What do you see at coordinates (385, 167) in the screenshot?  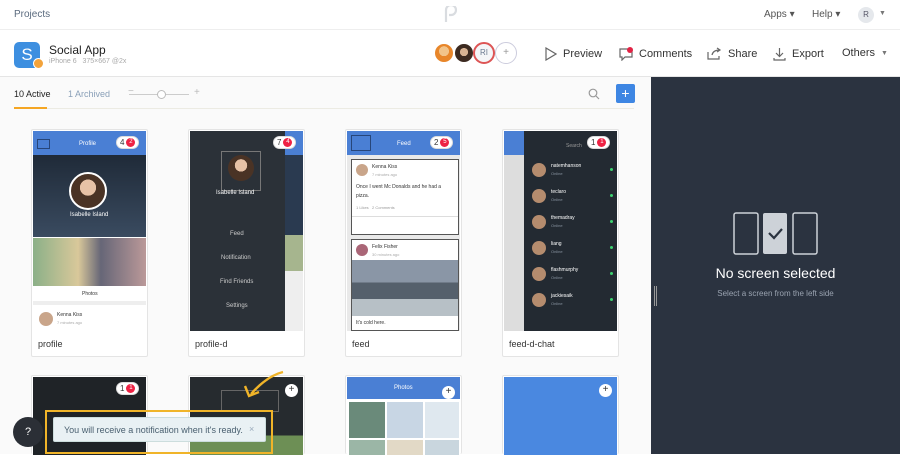 I see `post-author: Kenna Kiss` at bounding box center [385, 167].